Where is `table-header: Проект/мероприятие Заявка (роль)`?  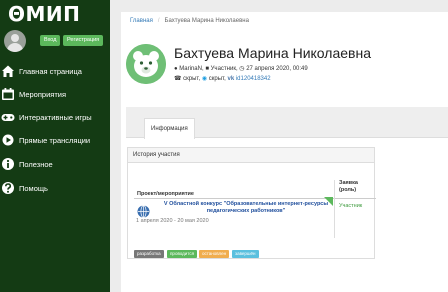
table-header: Проект/мероприятие Заявка (роль) is located at coordinates (255, 189).